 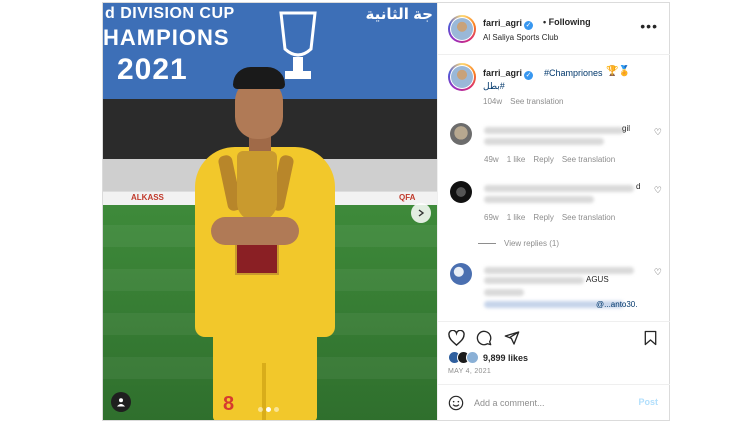 I want to click on bookmark-icon, so click(x=650, y=338).